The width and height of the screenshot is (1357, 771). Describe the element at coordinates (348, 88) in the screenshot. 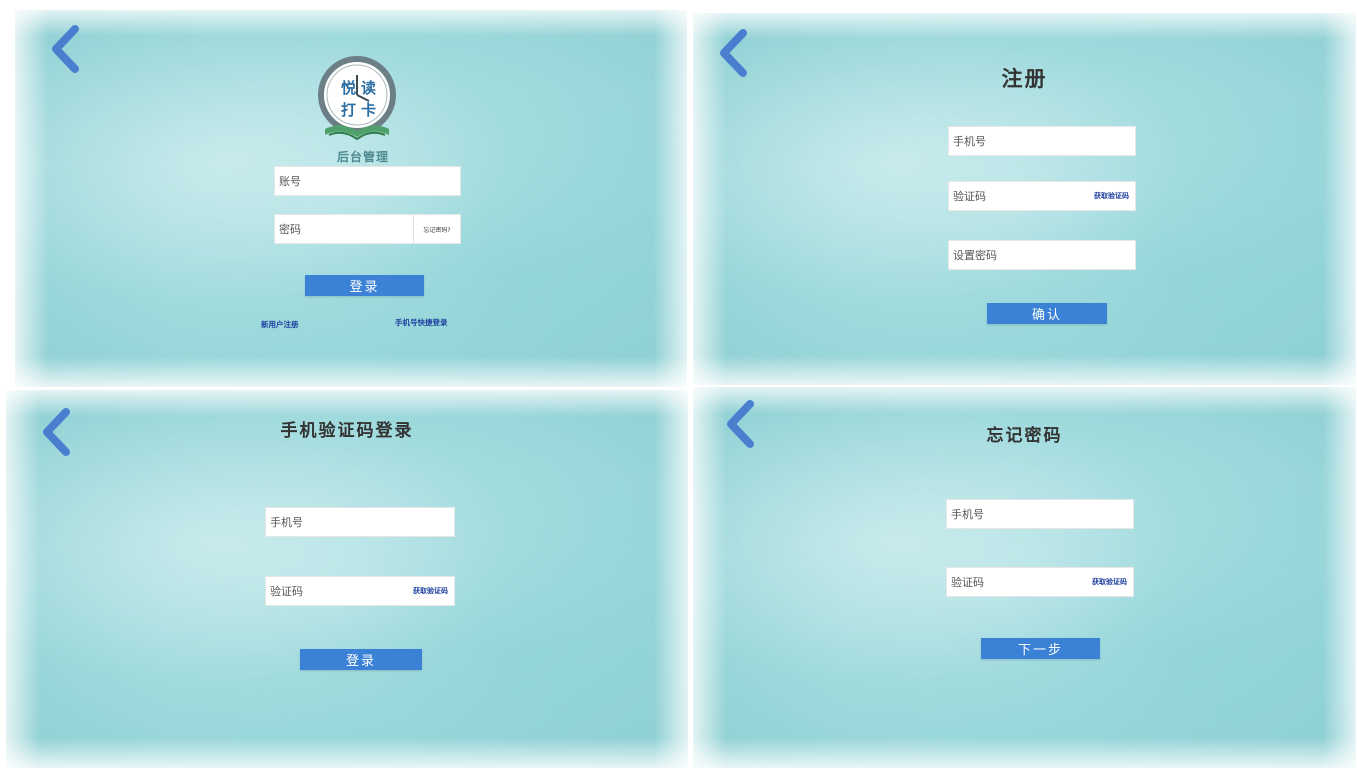

I see `logo-char-1: 悦` at that location.